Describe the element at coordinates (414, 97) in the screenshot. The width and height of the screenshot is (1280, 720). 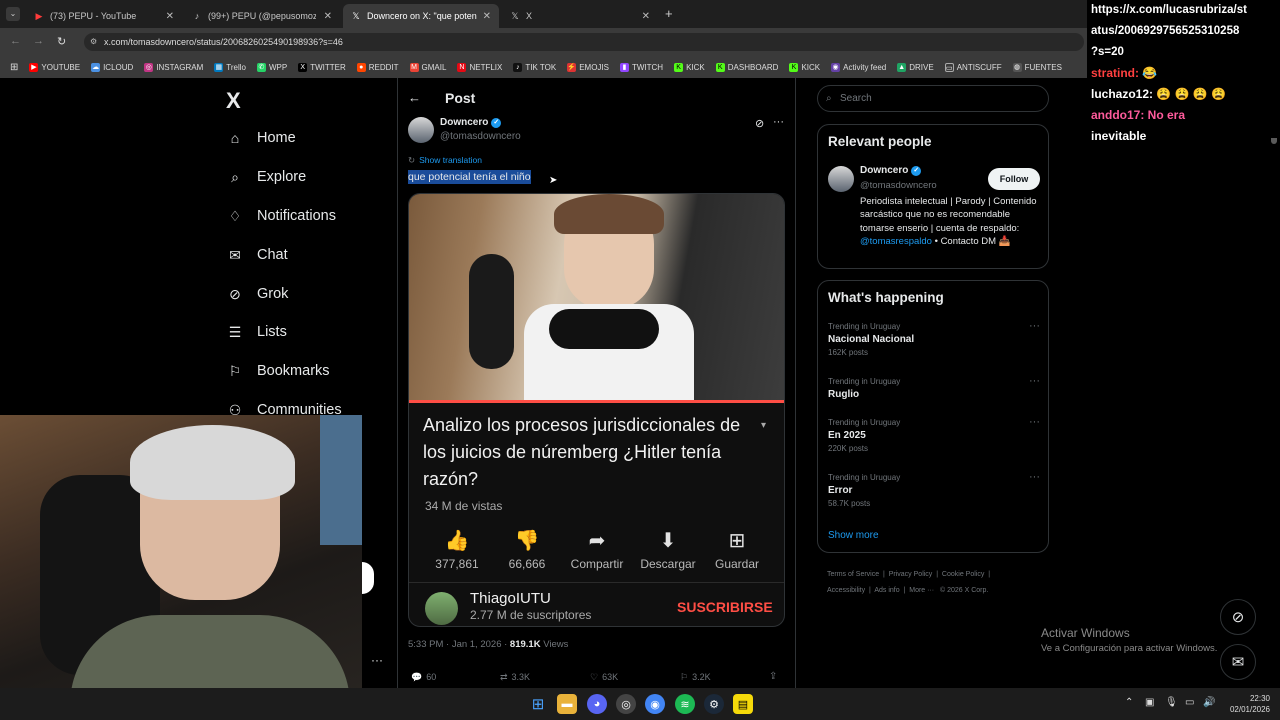
I see `back-arrow-icon: ←` at that location.